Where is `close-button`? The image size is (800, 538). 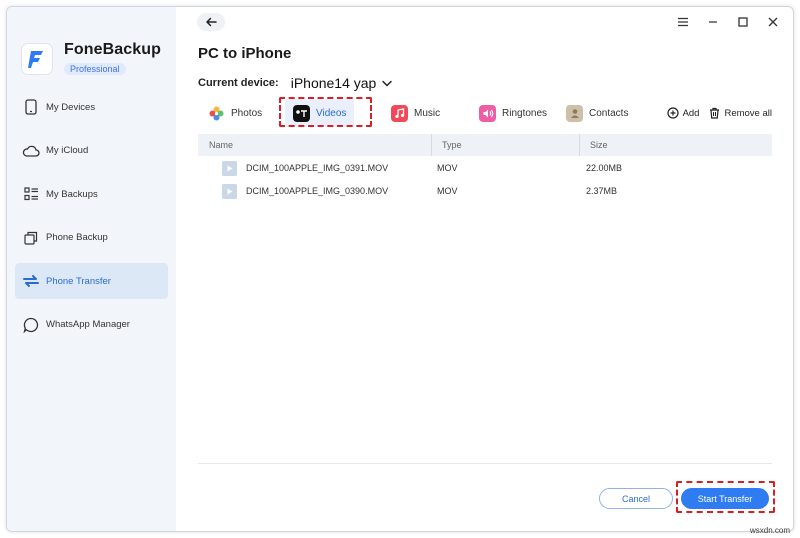
close-button is located at coordinates (773, 22).